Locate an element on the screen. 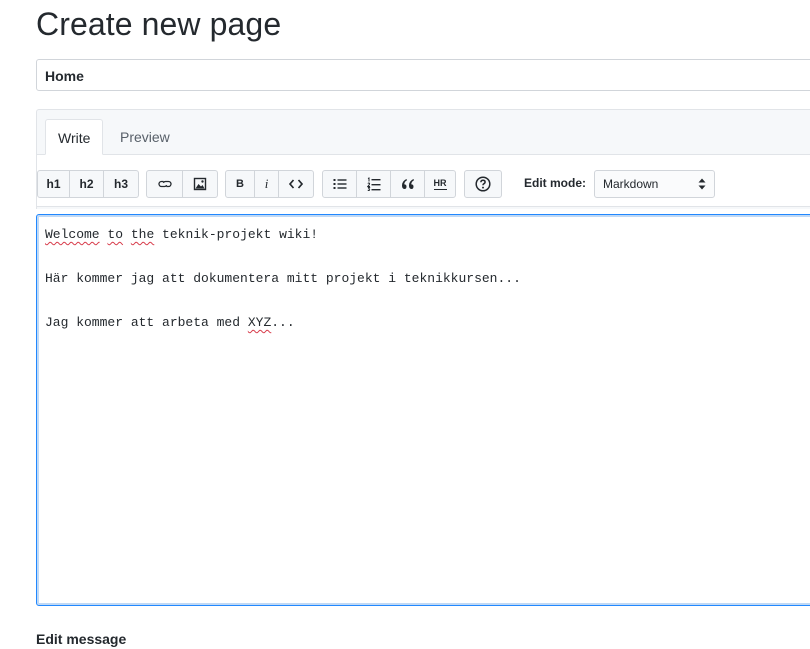 The height and width of the screenshot is (649, 810). image-icon is located at coordinates (200, 184).